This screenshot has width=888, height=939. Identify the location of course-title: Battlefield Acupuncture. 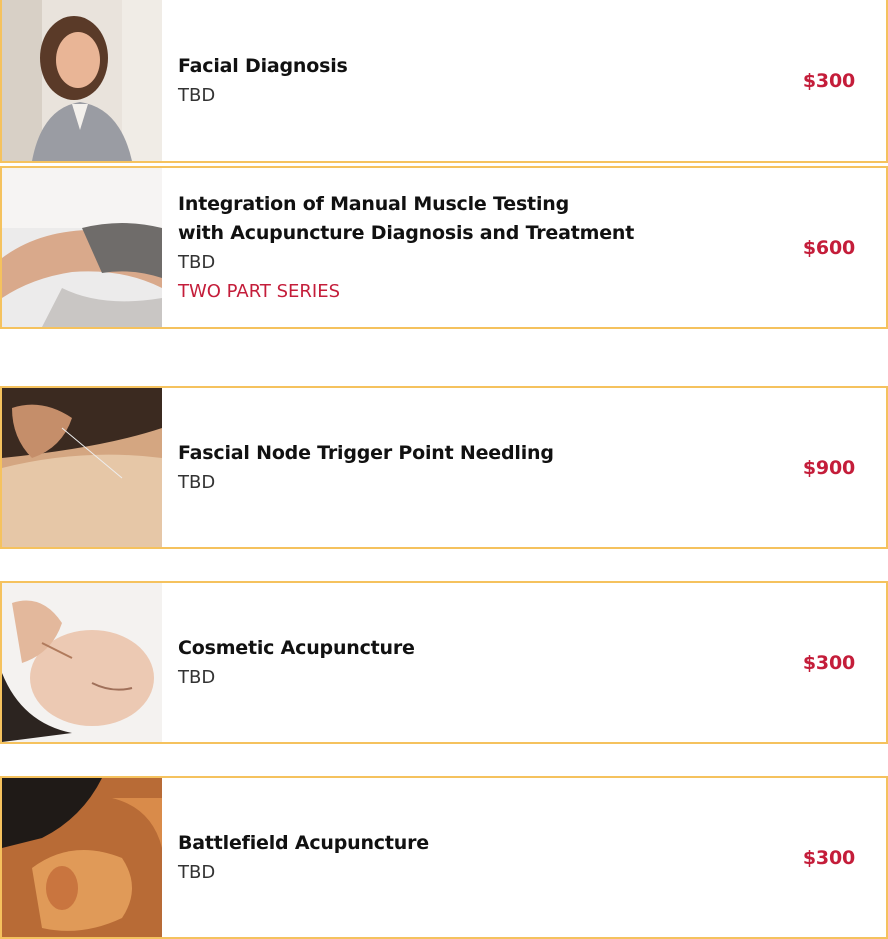
(458, 843).